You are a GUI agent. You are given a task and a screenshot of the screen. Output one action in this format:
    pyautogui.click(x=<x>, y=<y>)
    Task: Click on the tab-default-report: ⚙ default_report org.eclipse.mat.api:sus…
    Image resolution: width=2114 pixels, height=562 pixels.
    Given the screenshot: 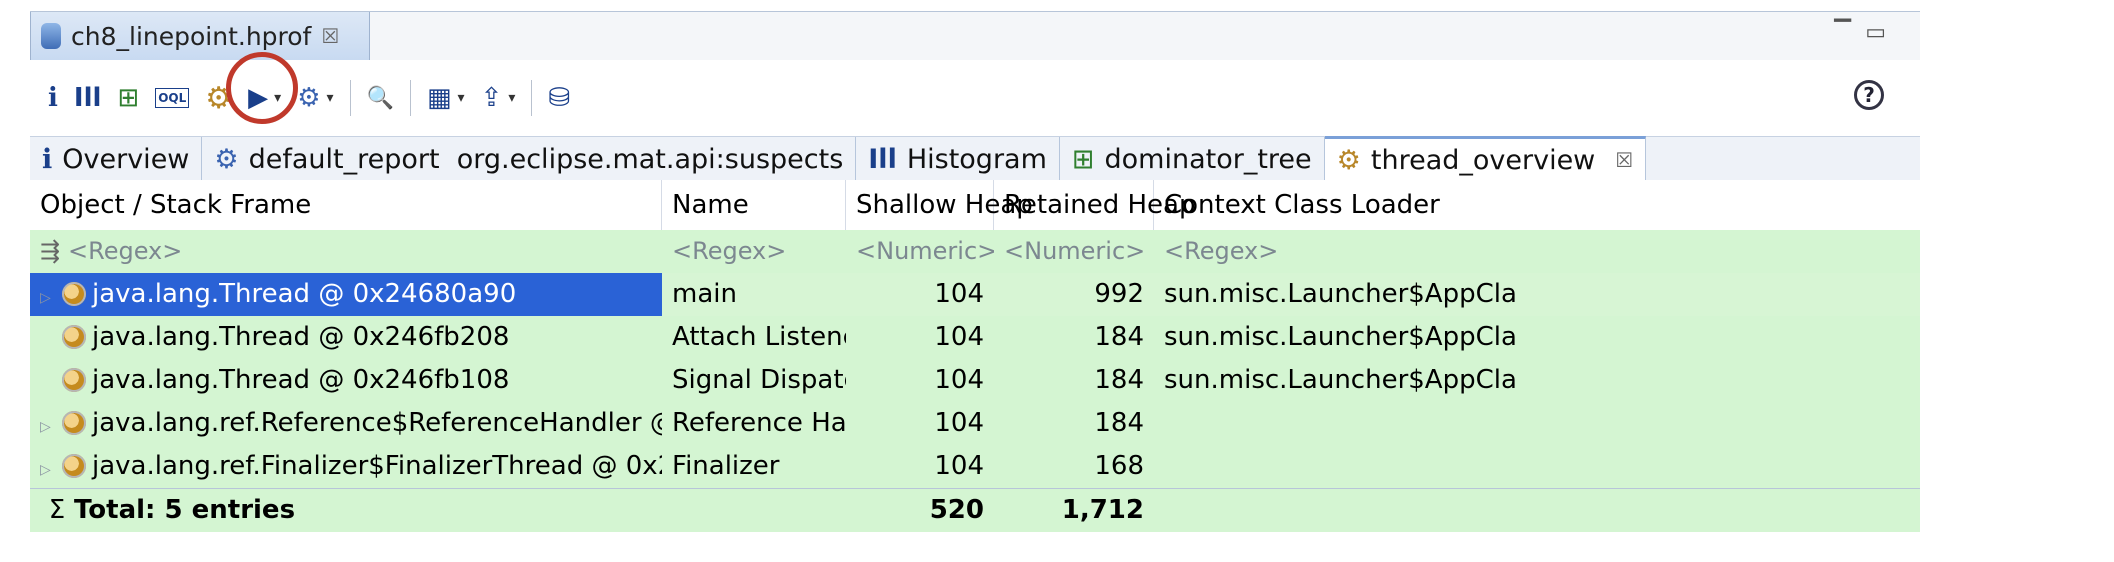 What is the action you would take?
    pyautogui.click(x=529, y=159)
    